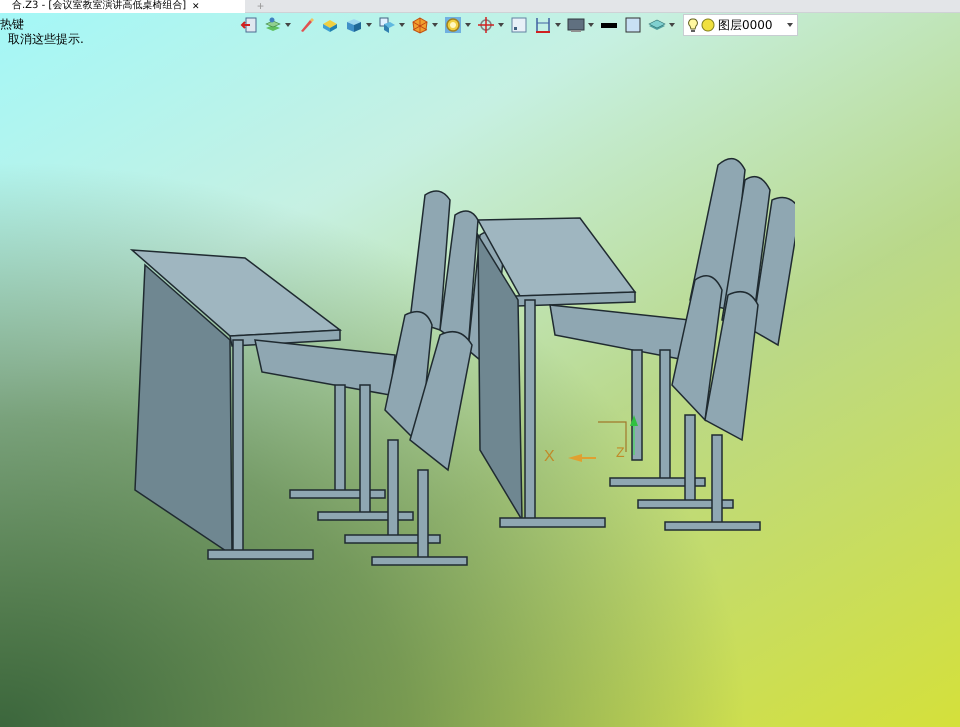 The image size is (960, 727). Describe the element at coordinates (549, 457) in the screenshot. I see `x-axis-label: X` at that location.